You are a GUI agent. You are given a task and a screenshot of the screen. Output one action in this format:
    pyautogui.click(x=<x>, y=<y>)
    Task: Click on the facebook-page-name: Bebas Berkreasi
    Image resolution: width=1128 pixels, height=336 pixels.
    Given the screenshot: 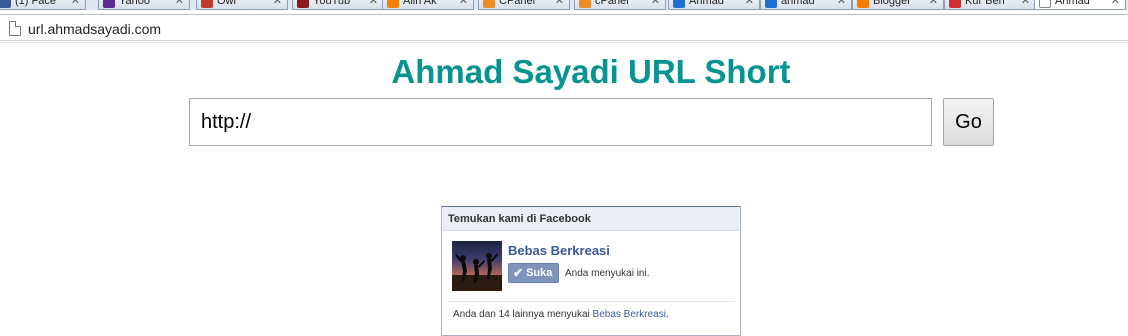 What is the action you would take?
    pyautogui.click(x=559, y=250)
    